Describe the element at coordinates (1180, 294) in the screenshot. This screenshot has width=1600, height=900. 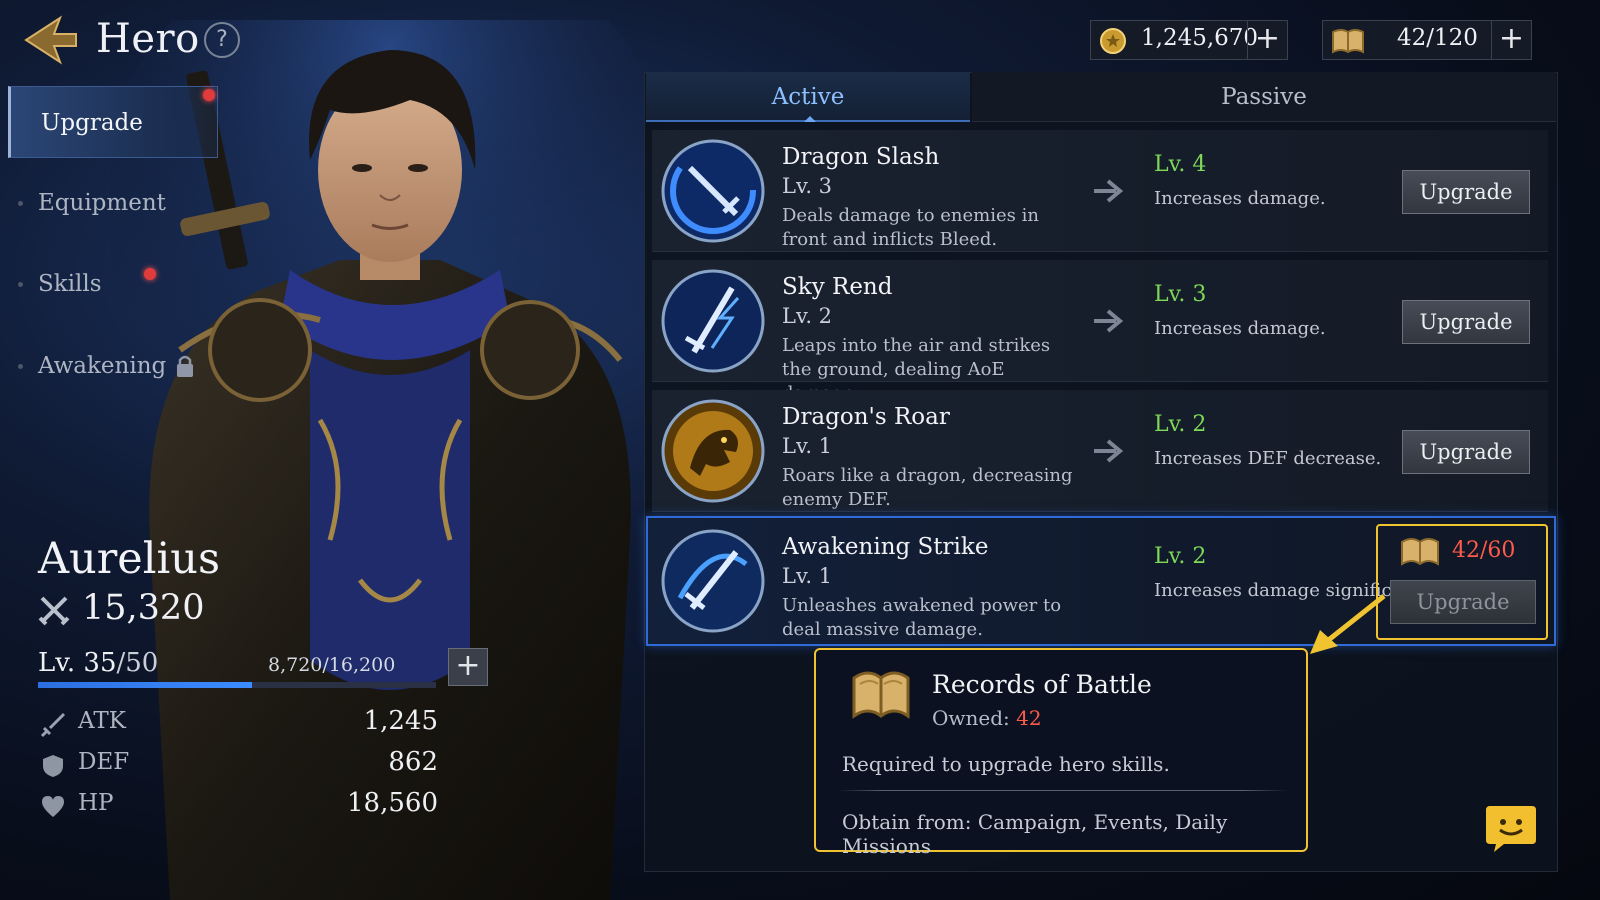
I see `next-level: Lv. 3` at that location.